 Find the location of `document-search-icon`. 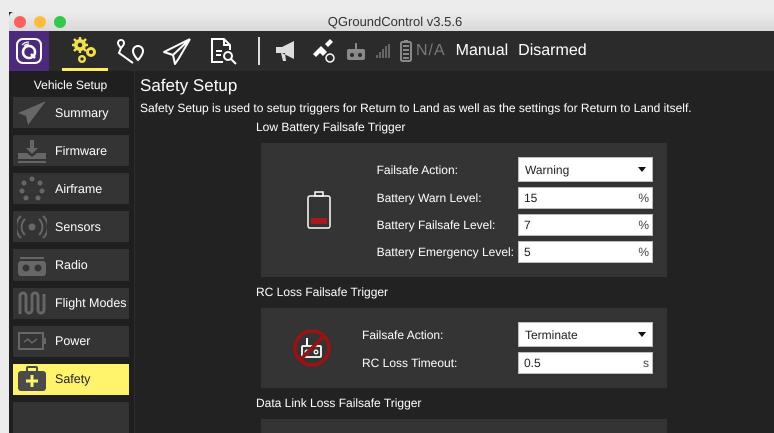

document-search-icon is located at coordinates (223, 51).